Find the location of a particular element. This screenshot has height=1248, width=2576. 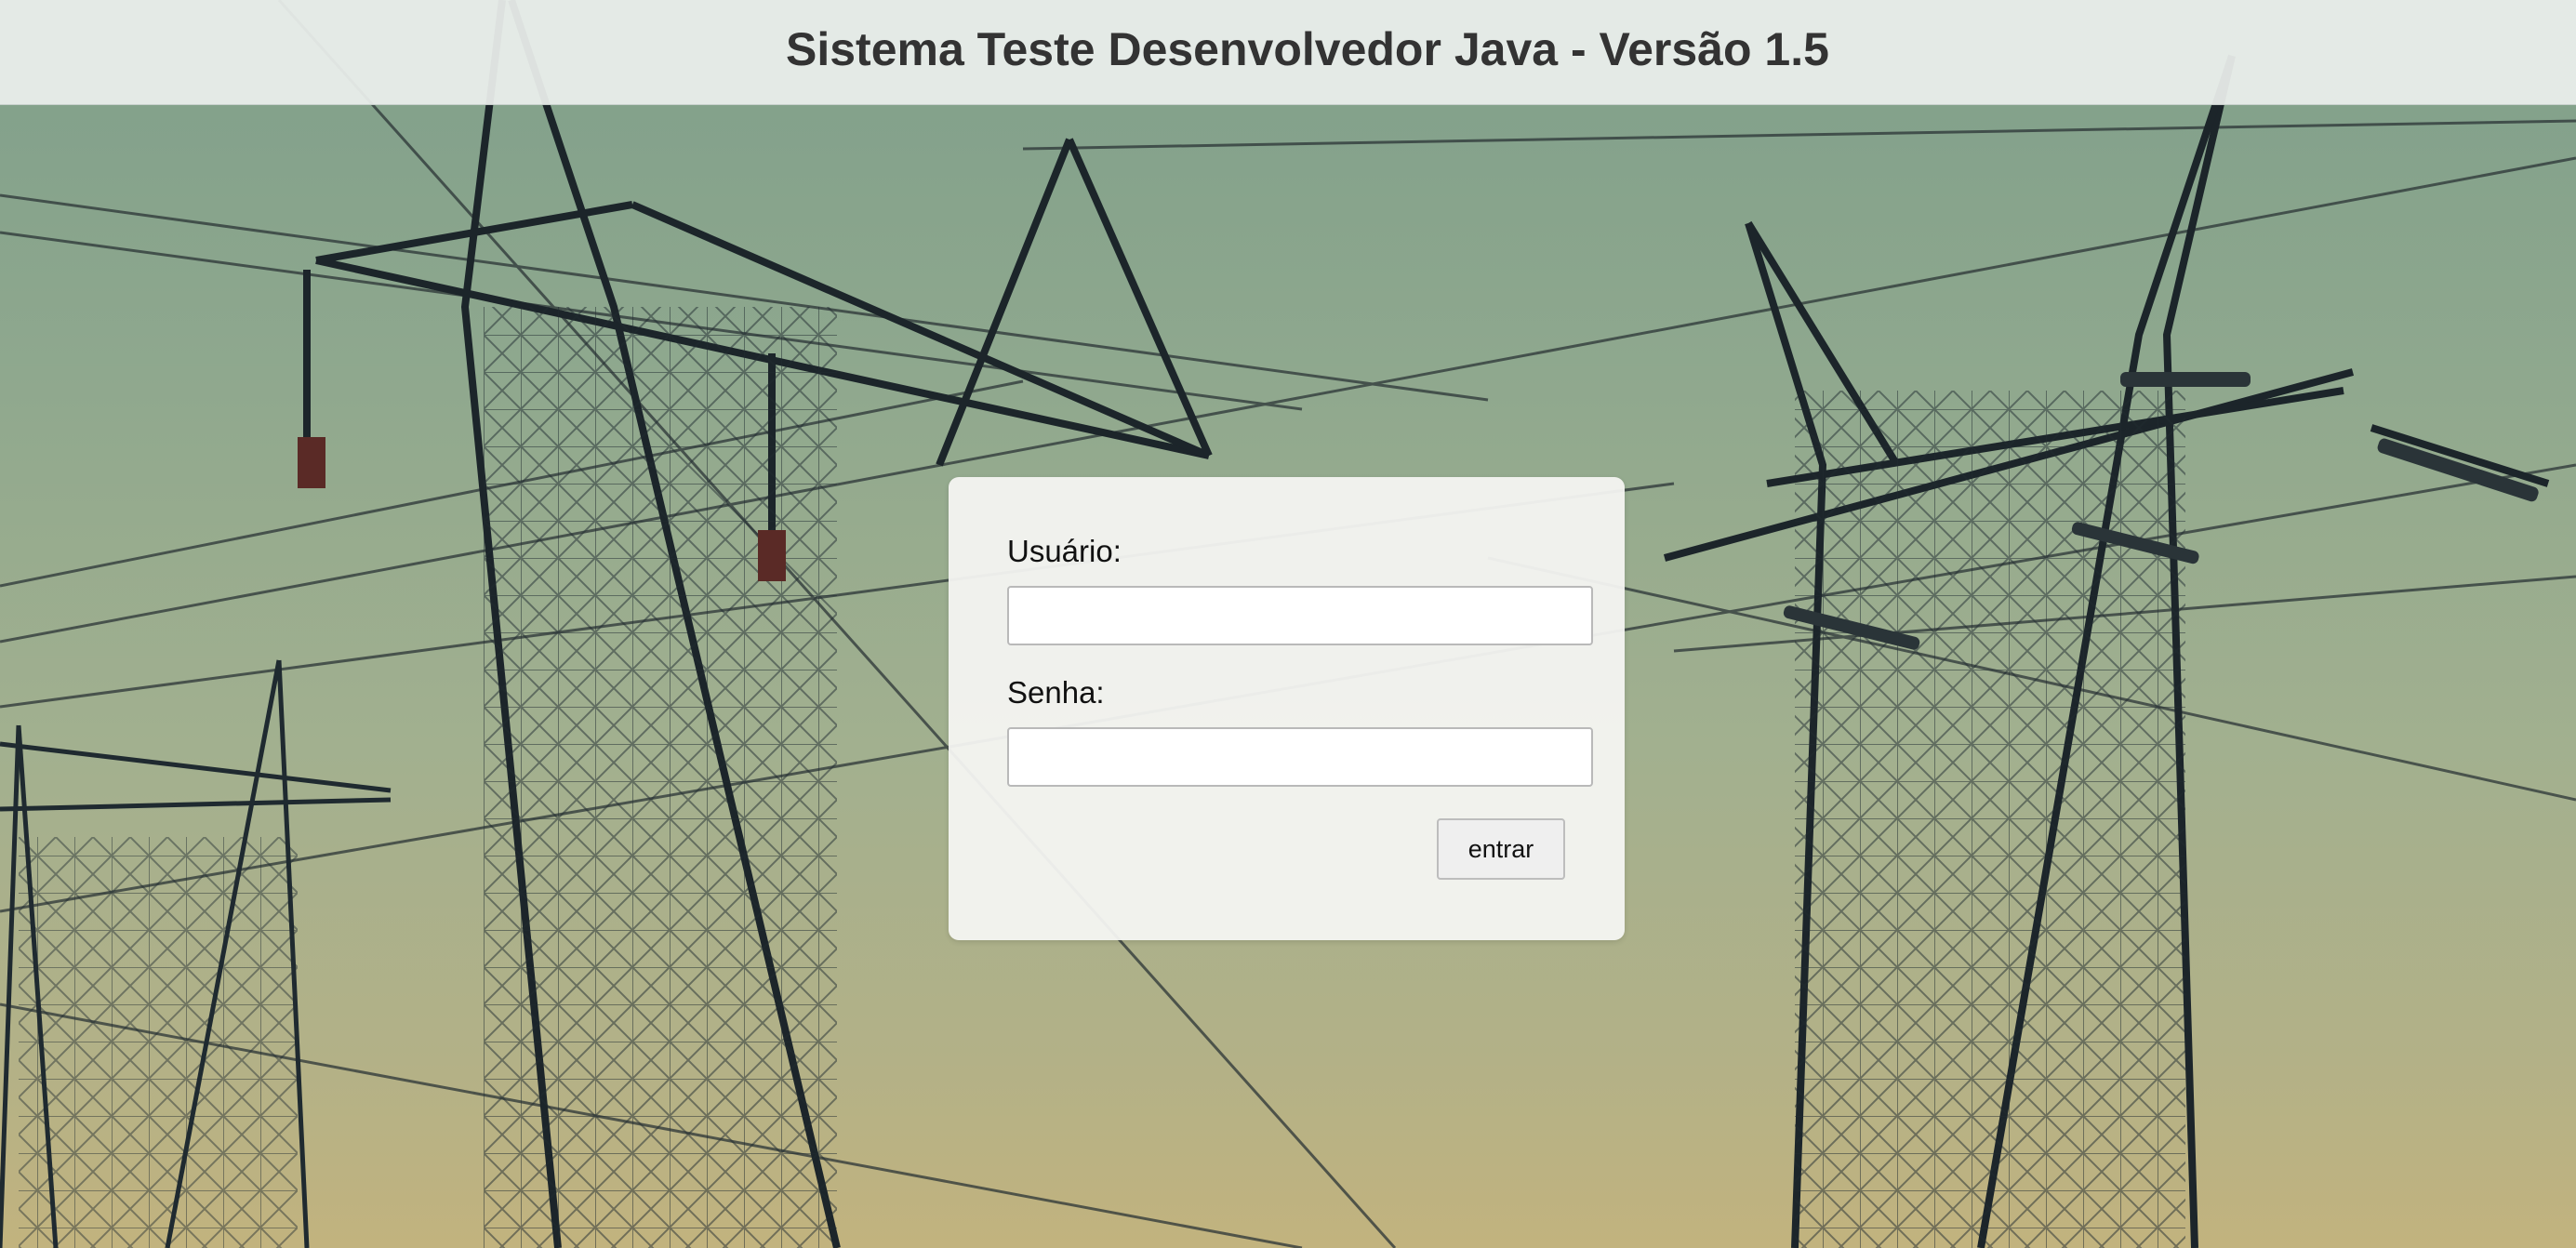

login-form: Usuário: Senha: entrar is located at coordinates (1287, 708).